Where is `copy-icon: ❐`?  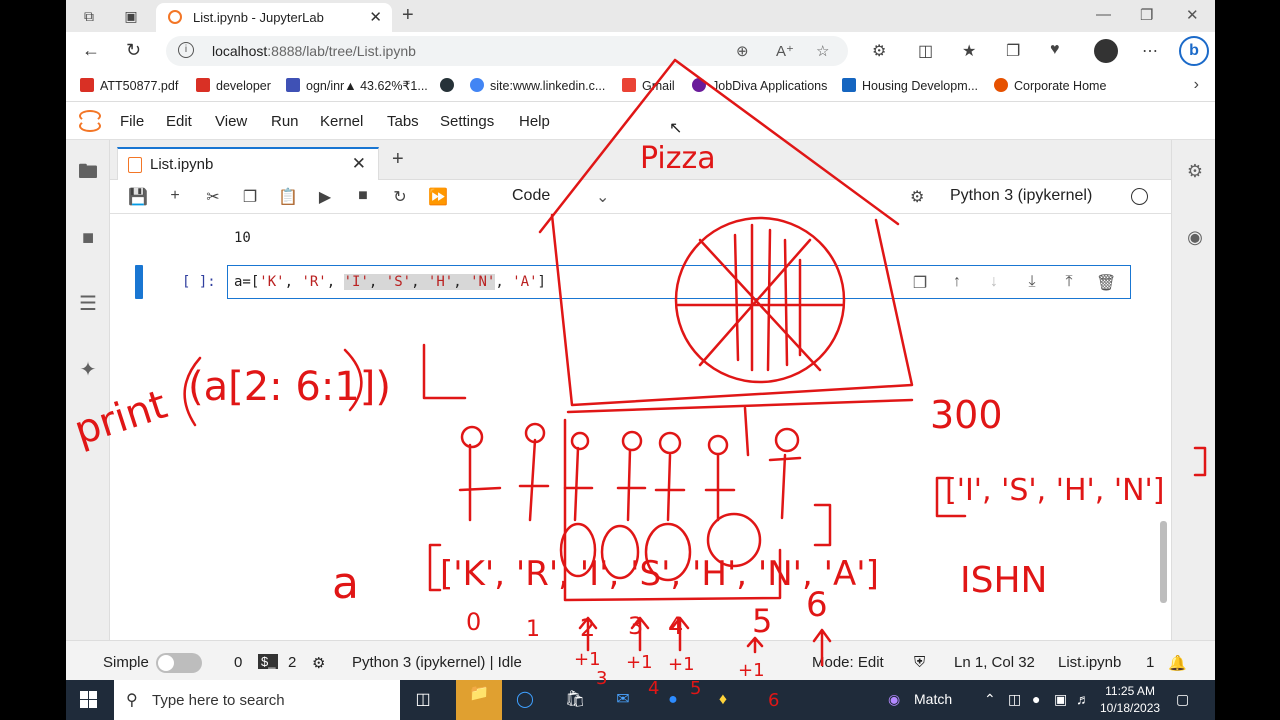 copy-icon: ❐ is located at coordinates (250, 197).